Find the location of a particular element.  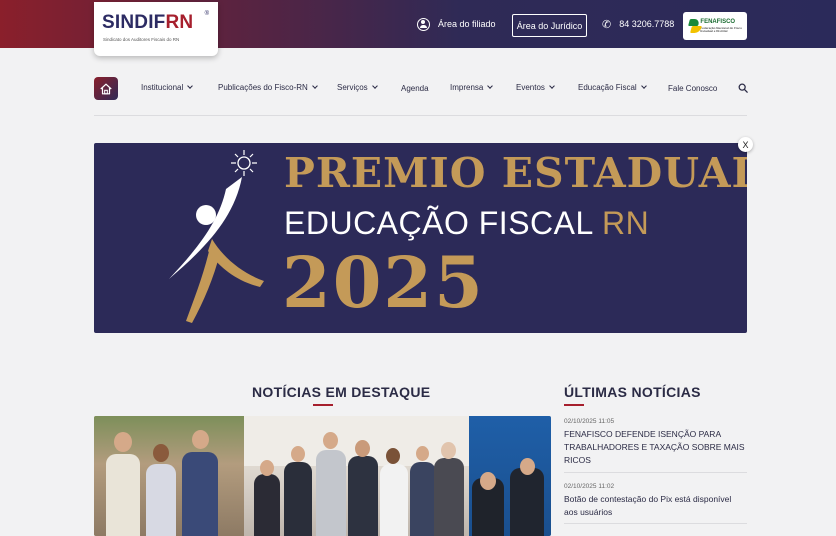

fenafisco-mark-icon is located at coordinates (692, 26).